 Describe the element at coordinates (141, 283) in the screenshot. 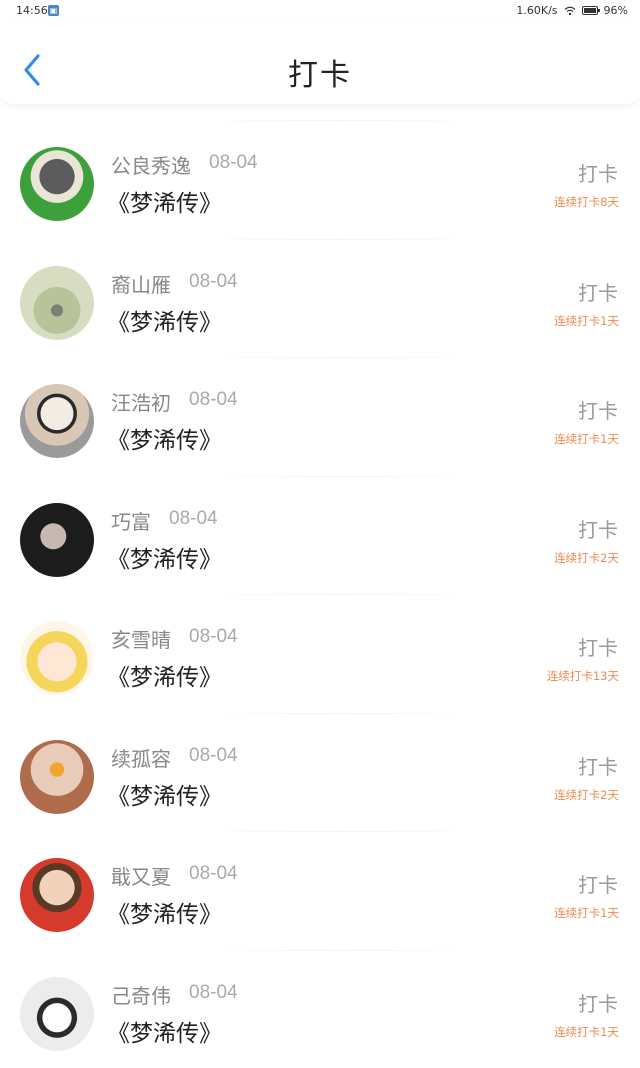

I see `user-name: 裔山雁` at that location.